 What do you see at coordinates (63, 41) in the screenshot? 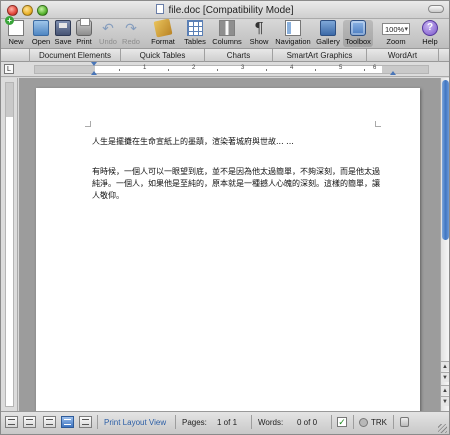
I see `save-label: Save` at bounding box center [63, 41].